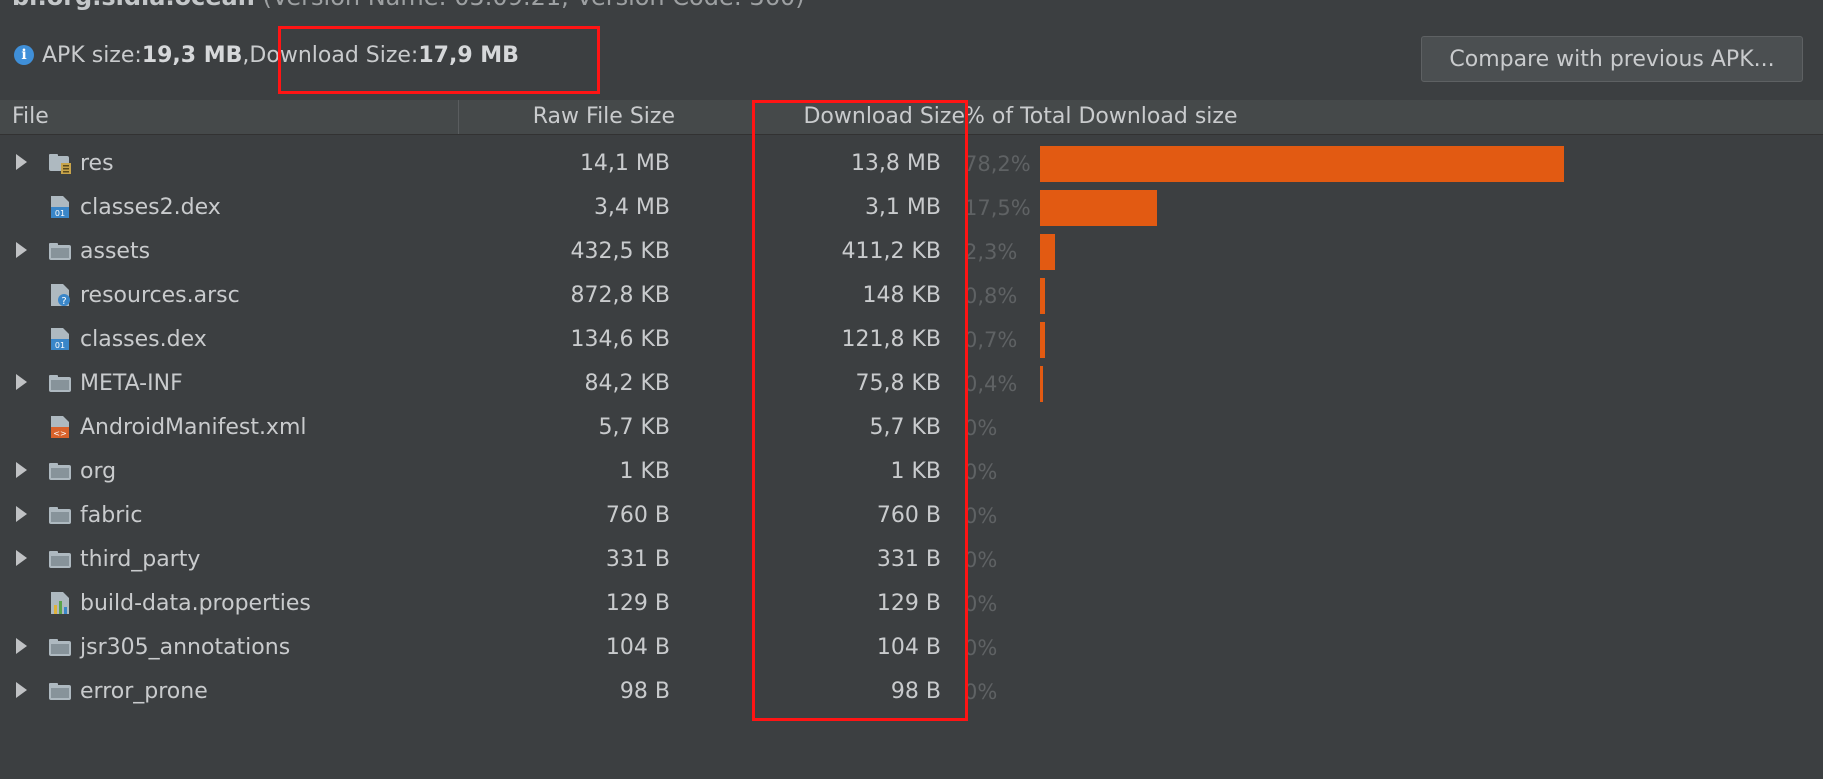  What do you see at coordinates (111, 515) in the screenshot?
I see `file-name: fabric` at bounding box center [111, 515].